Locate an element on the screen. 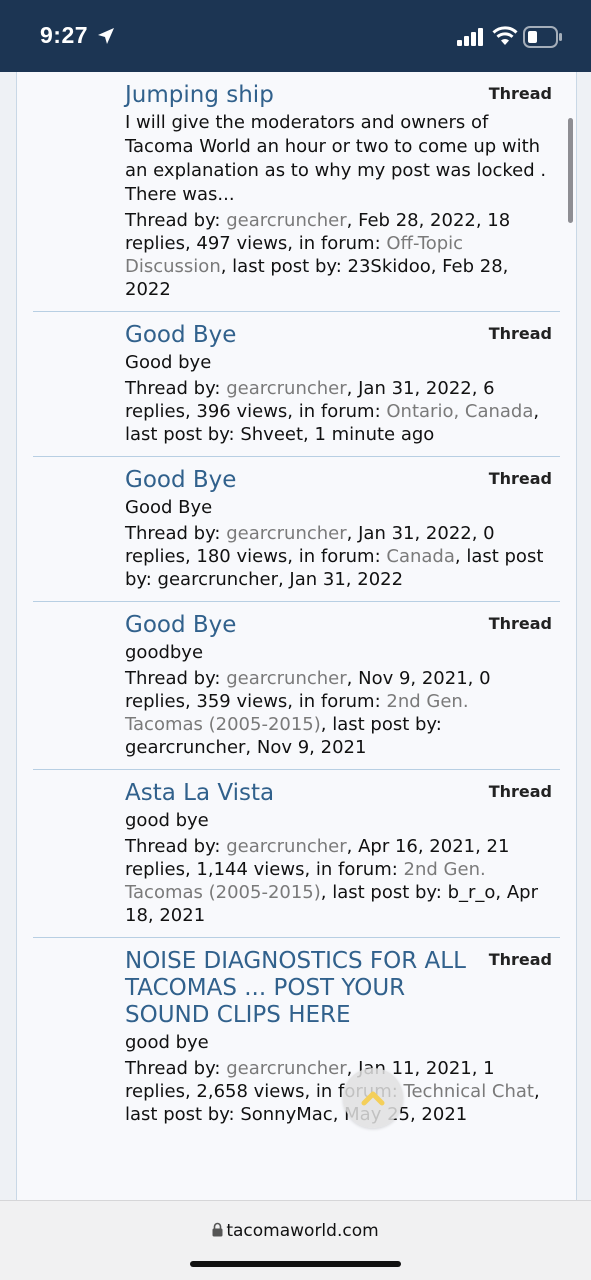  browser-bottom-bar: tacomaworld.com is located at coordinates (295, 1240).